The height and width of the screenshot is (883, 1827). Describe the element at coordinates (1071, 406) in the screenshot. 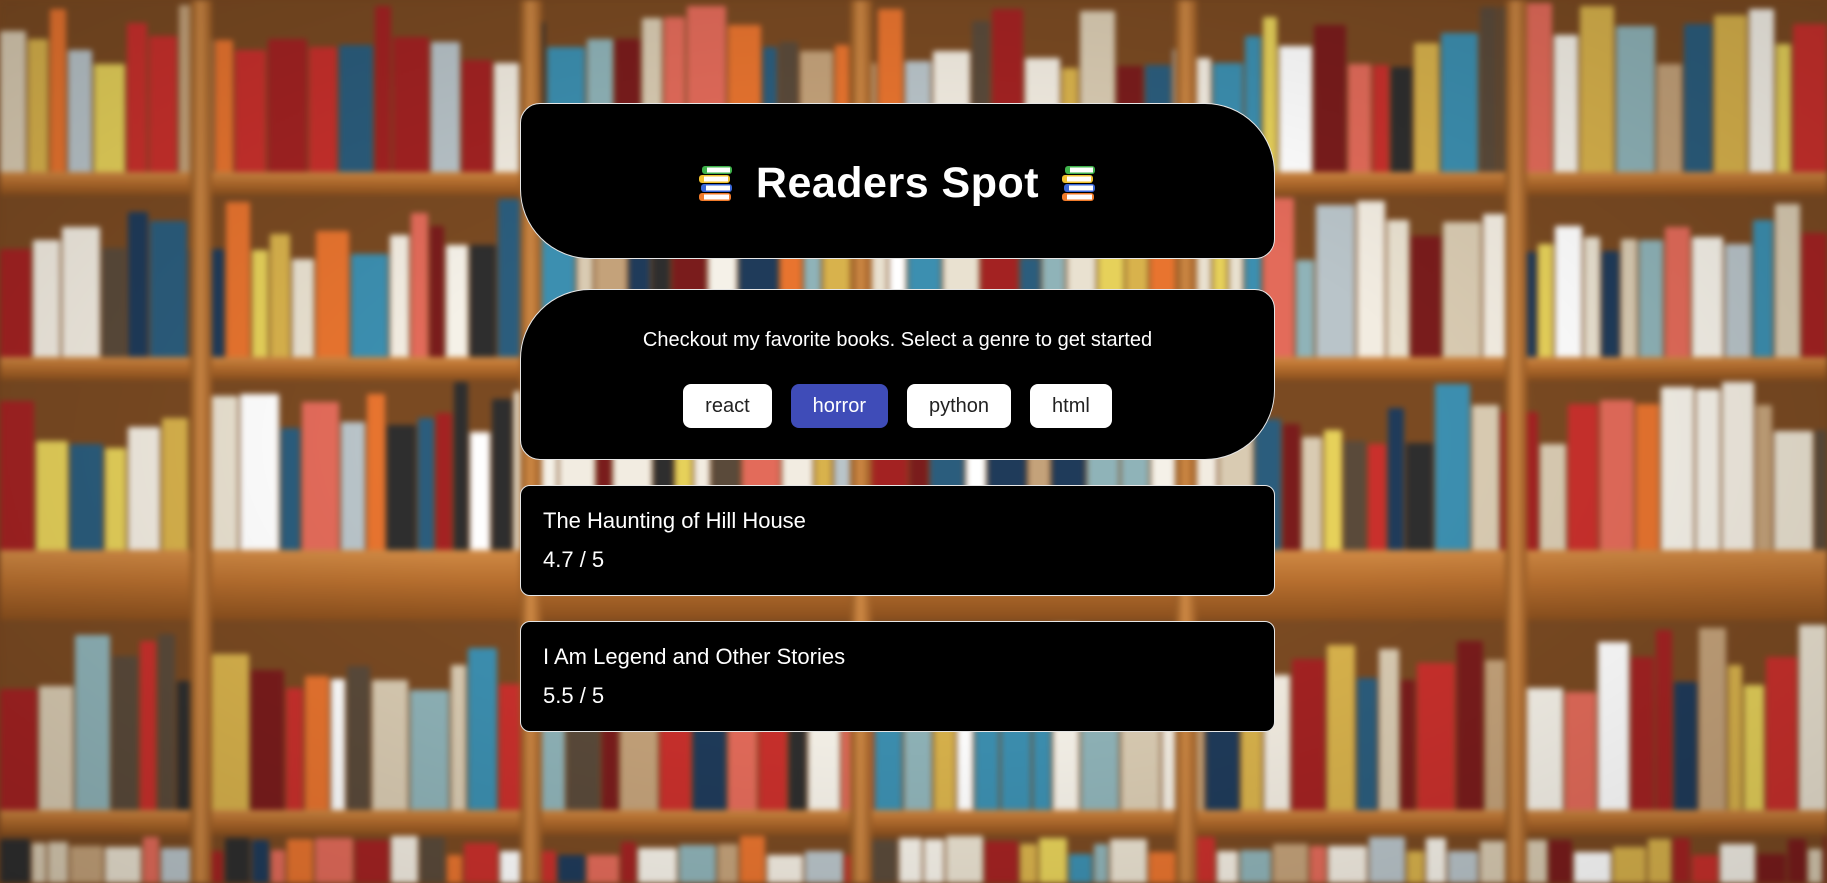

I see `genre-button-html: html` at that location.